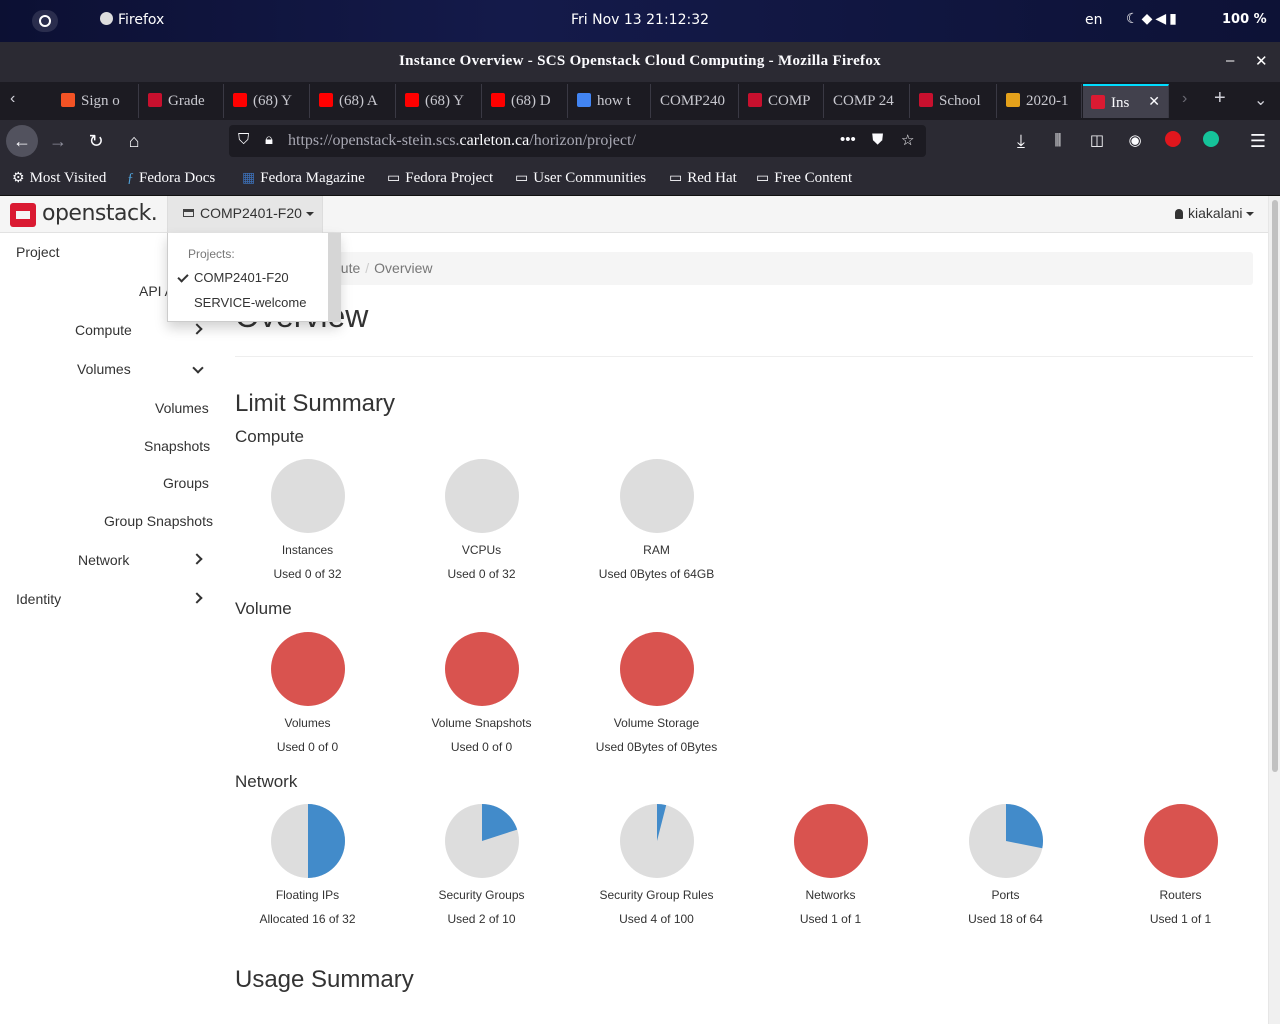 This screenshot has width=1280, height=1024. What do you see at coordinates (103, 560) in the screenshot?
I see `sidebar-item-network: Network` at bounding box center [103, 560].